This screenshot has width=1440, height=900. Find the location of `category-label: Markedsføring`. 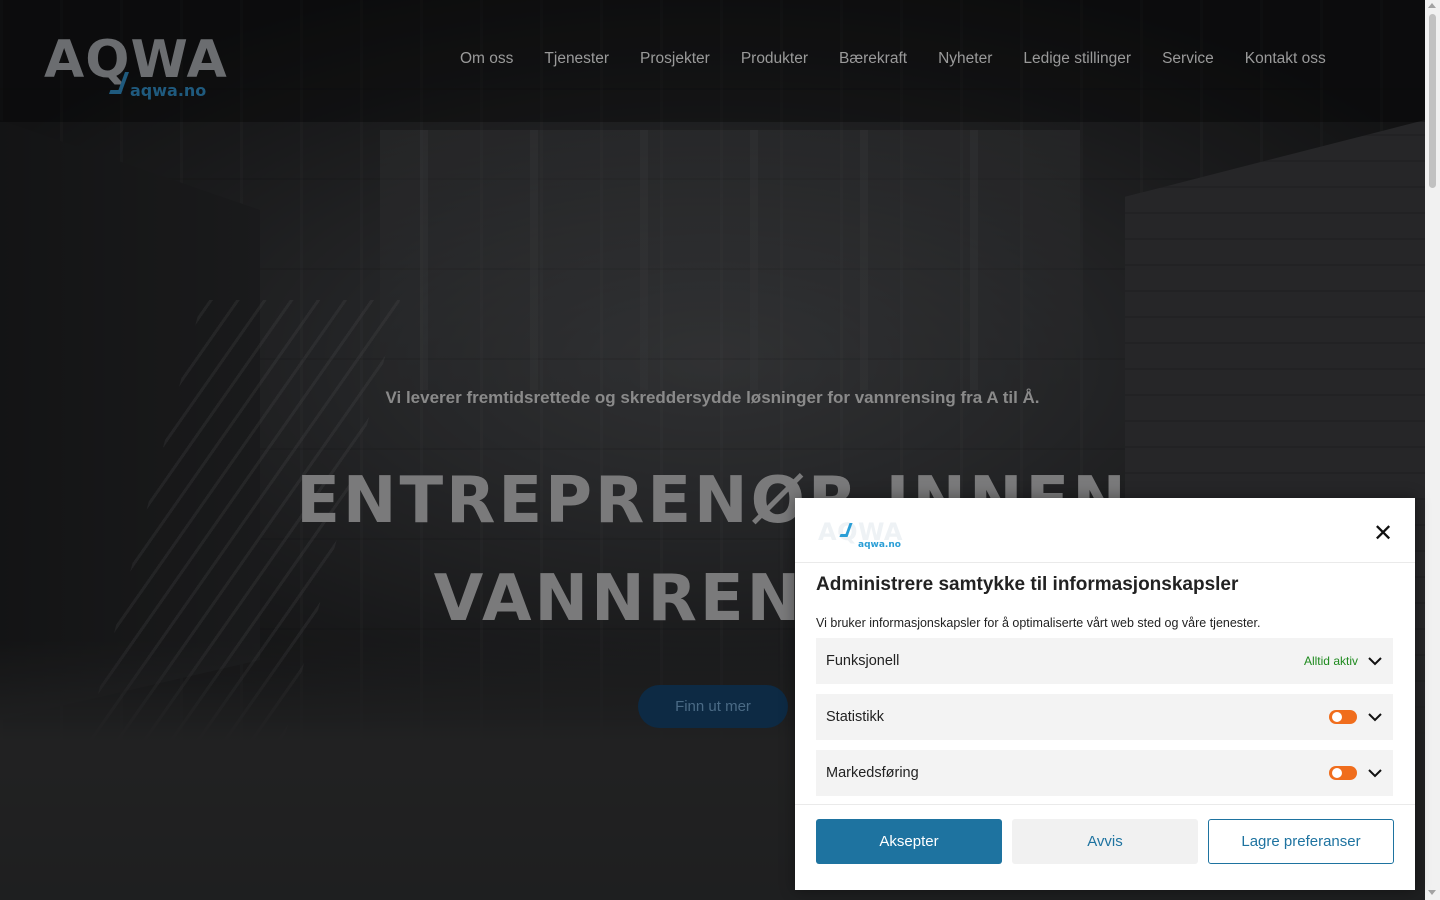

category-label: Markedsføring is located at coordinates (872, 773).